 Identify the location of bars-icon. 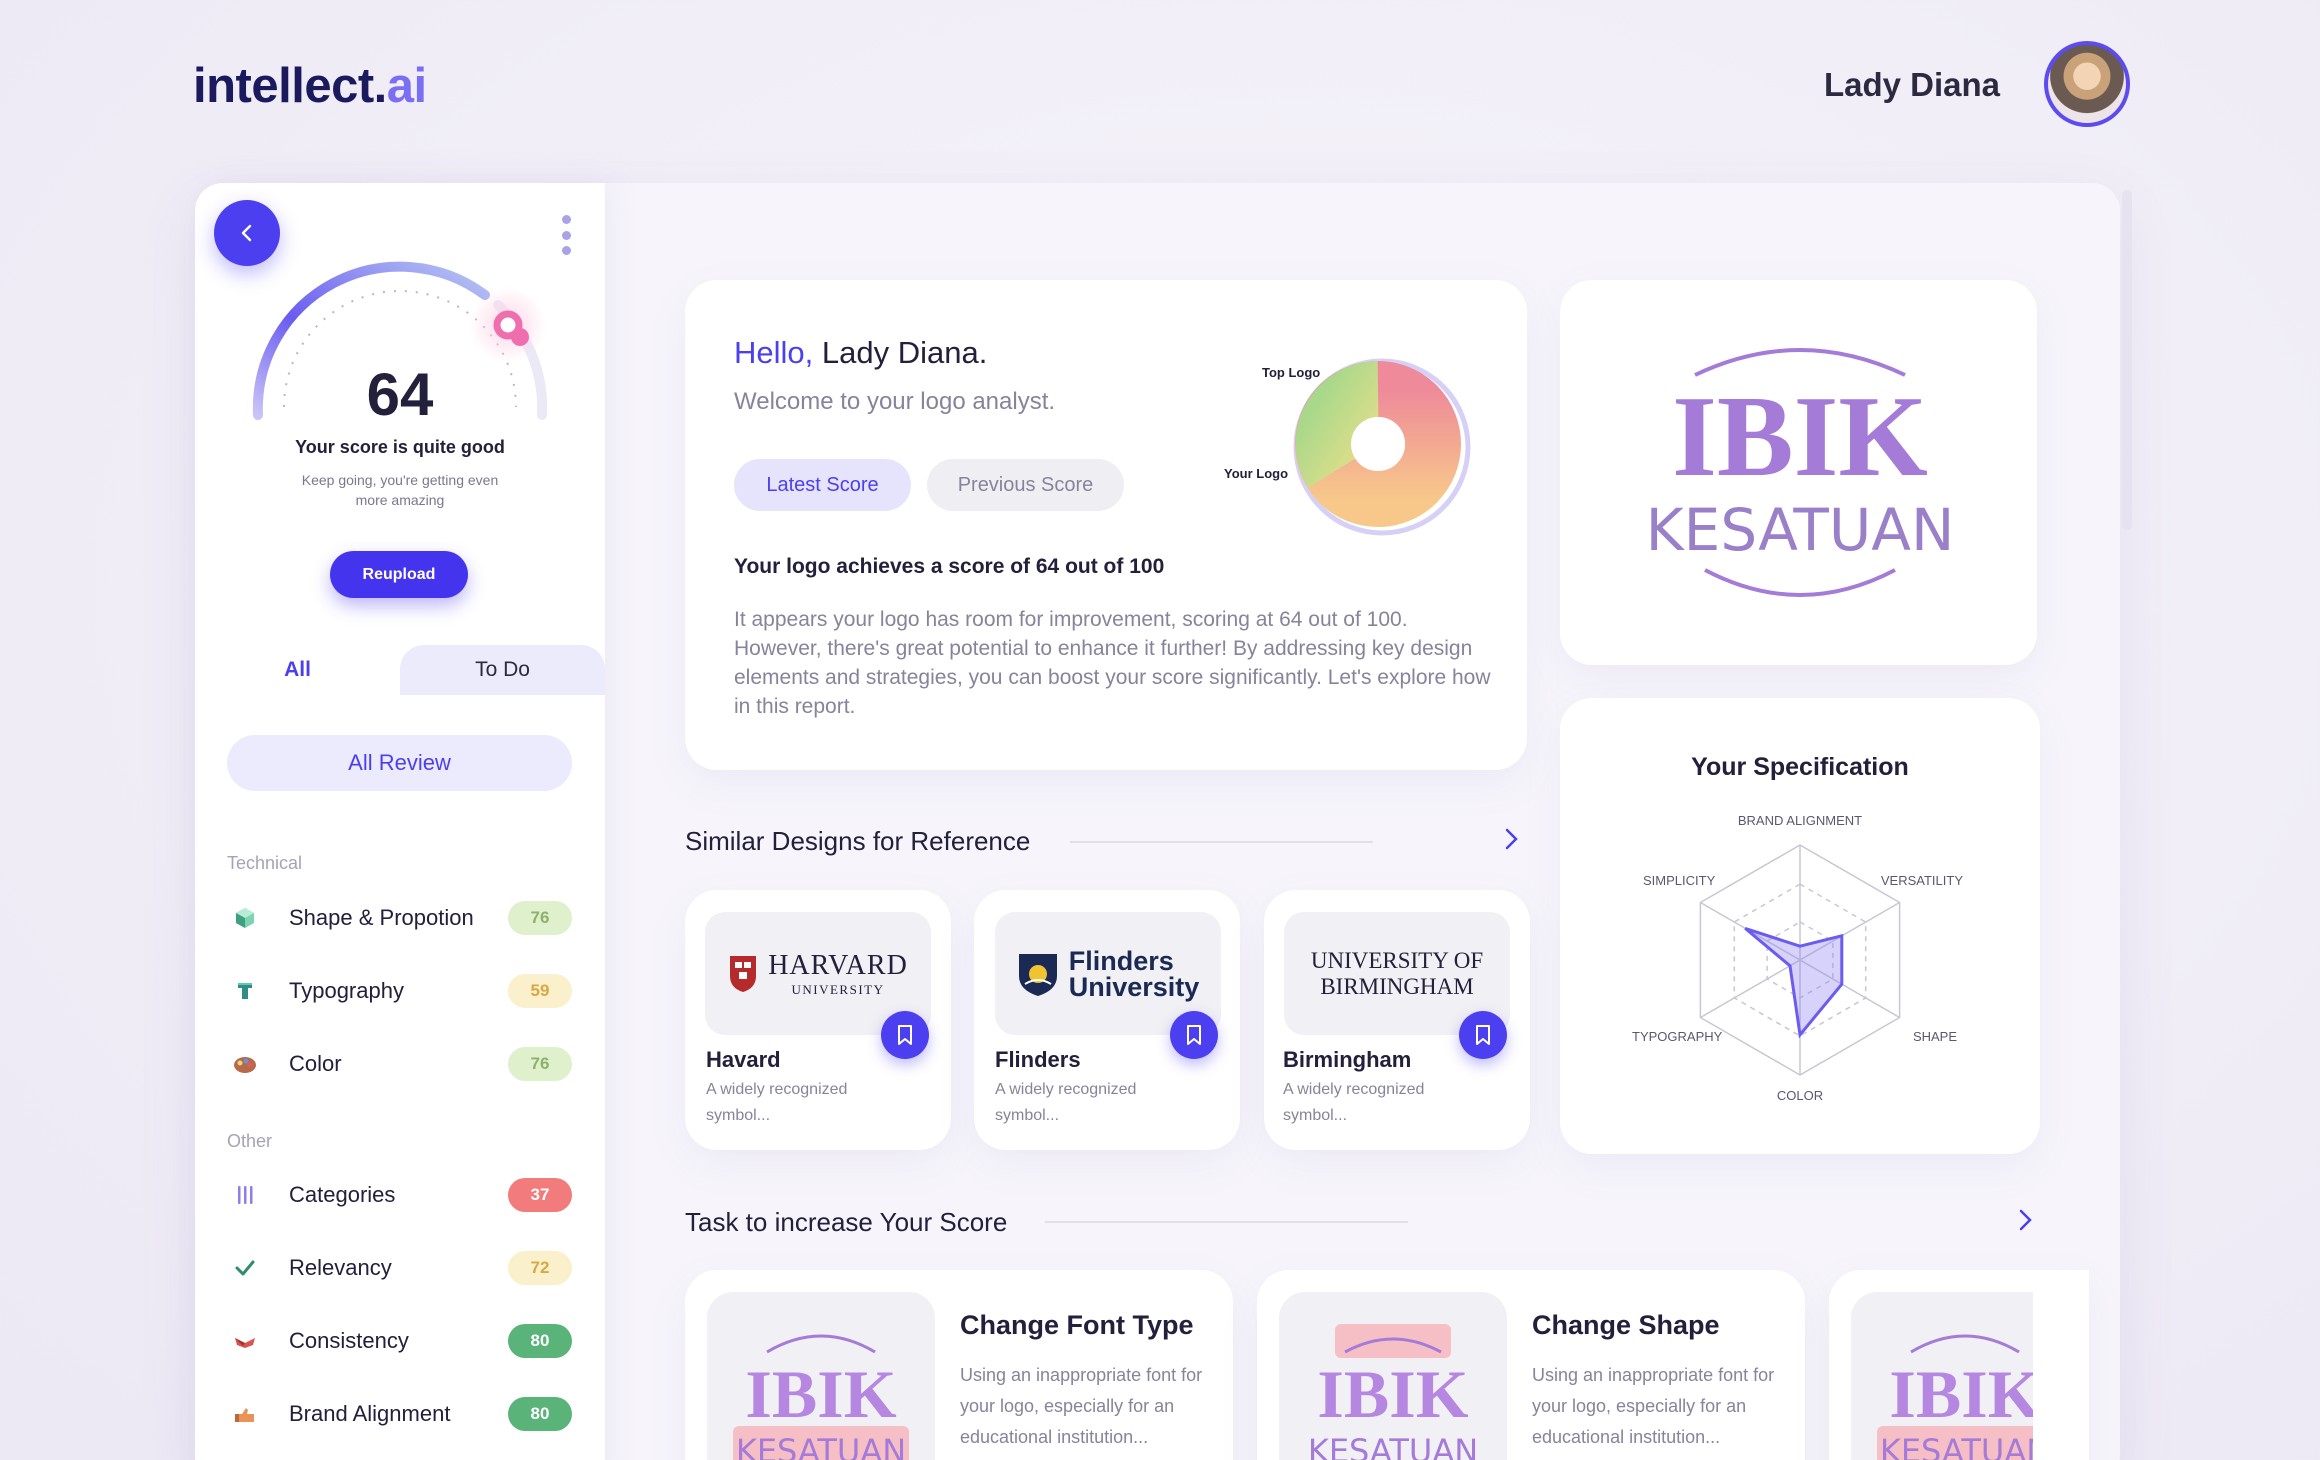
(245, 1195).